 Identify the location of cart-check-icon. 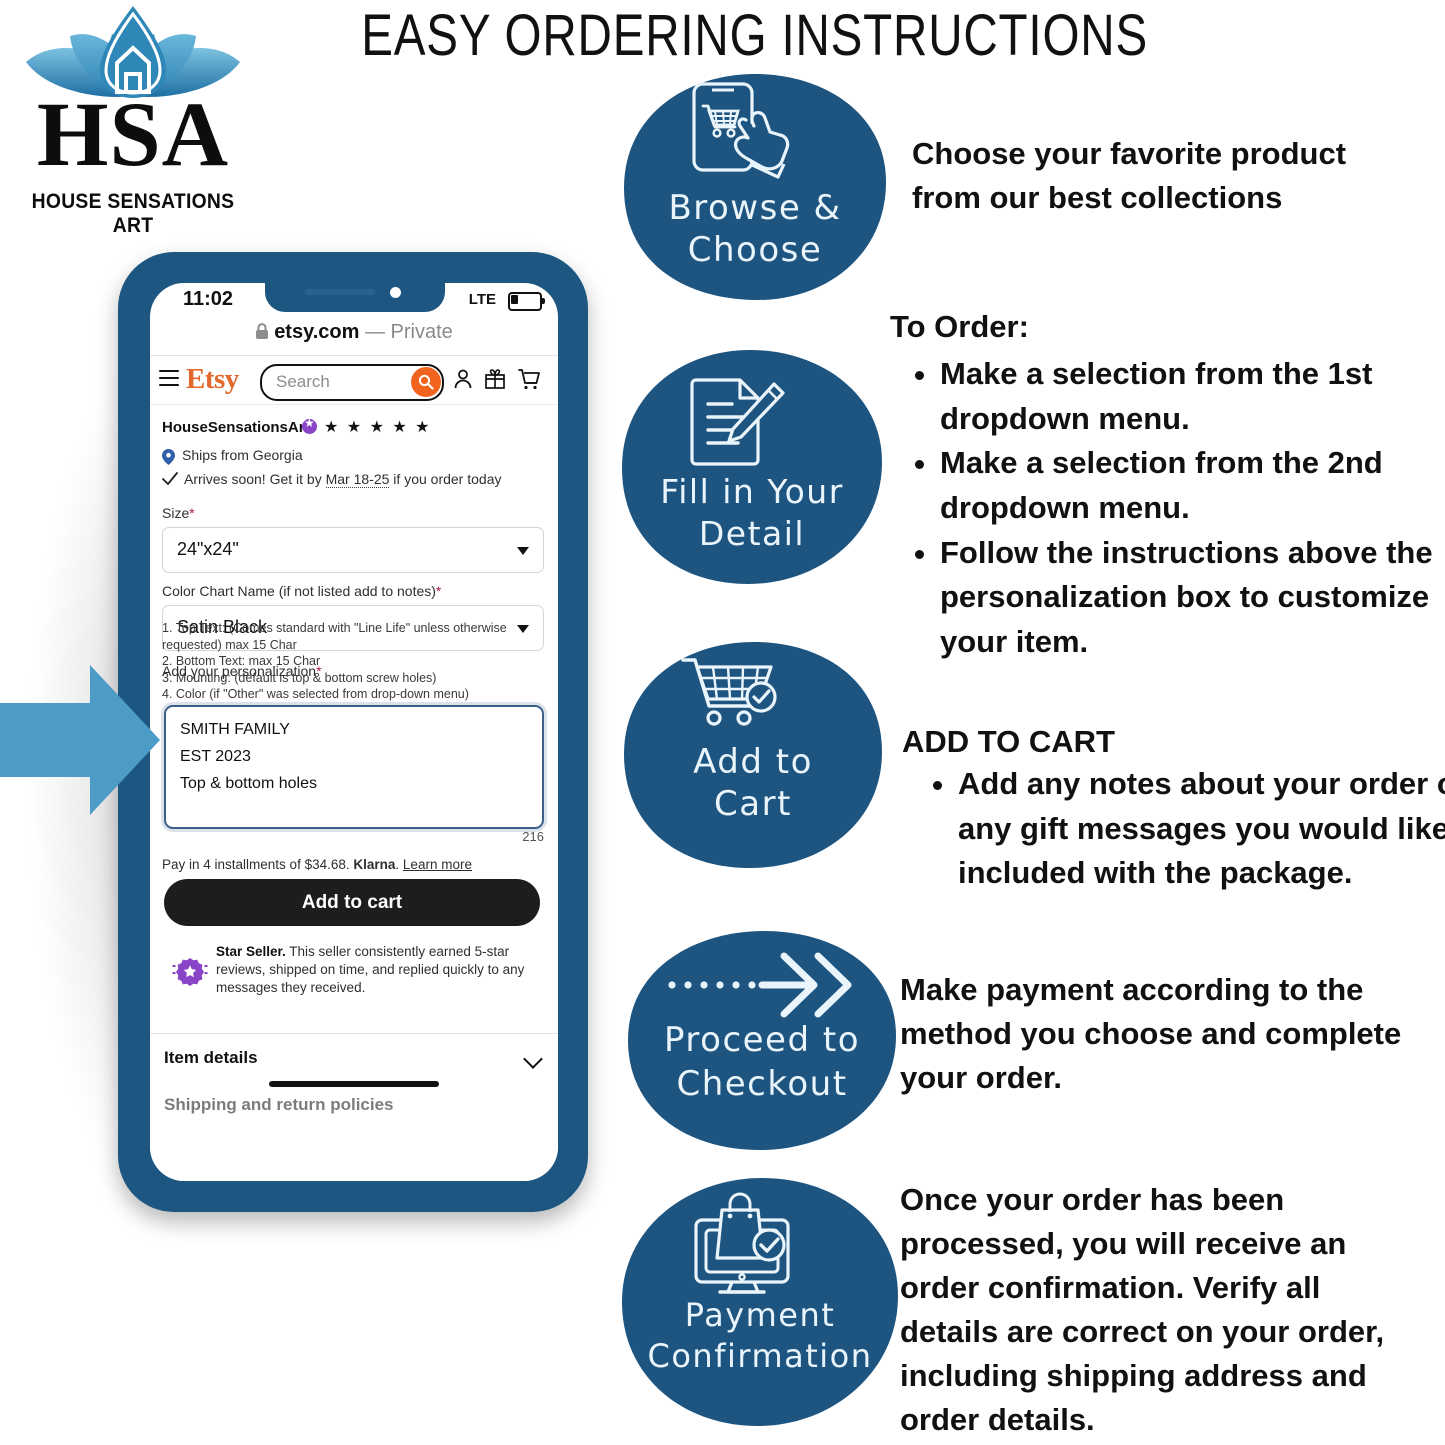
(730, 698).